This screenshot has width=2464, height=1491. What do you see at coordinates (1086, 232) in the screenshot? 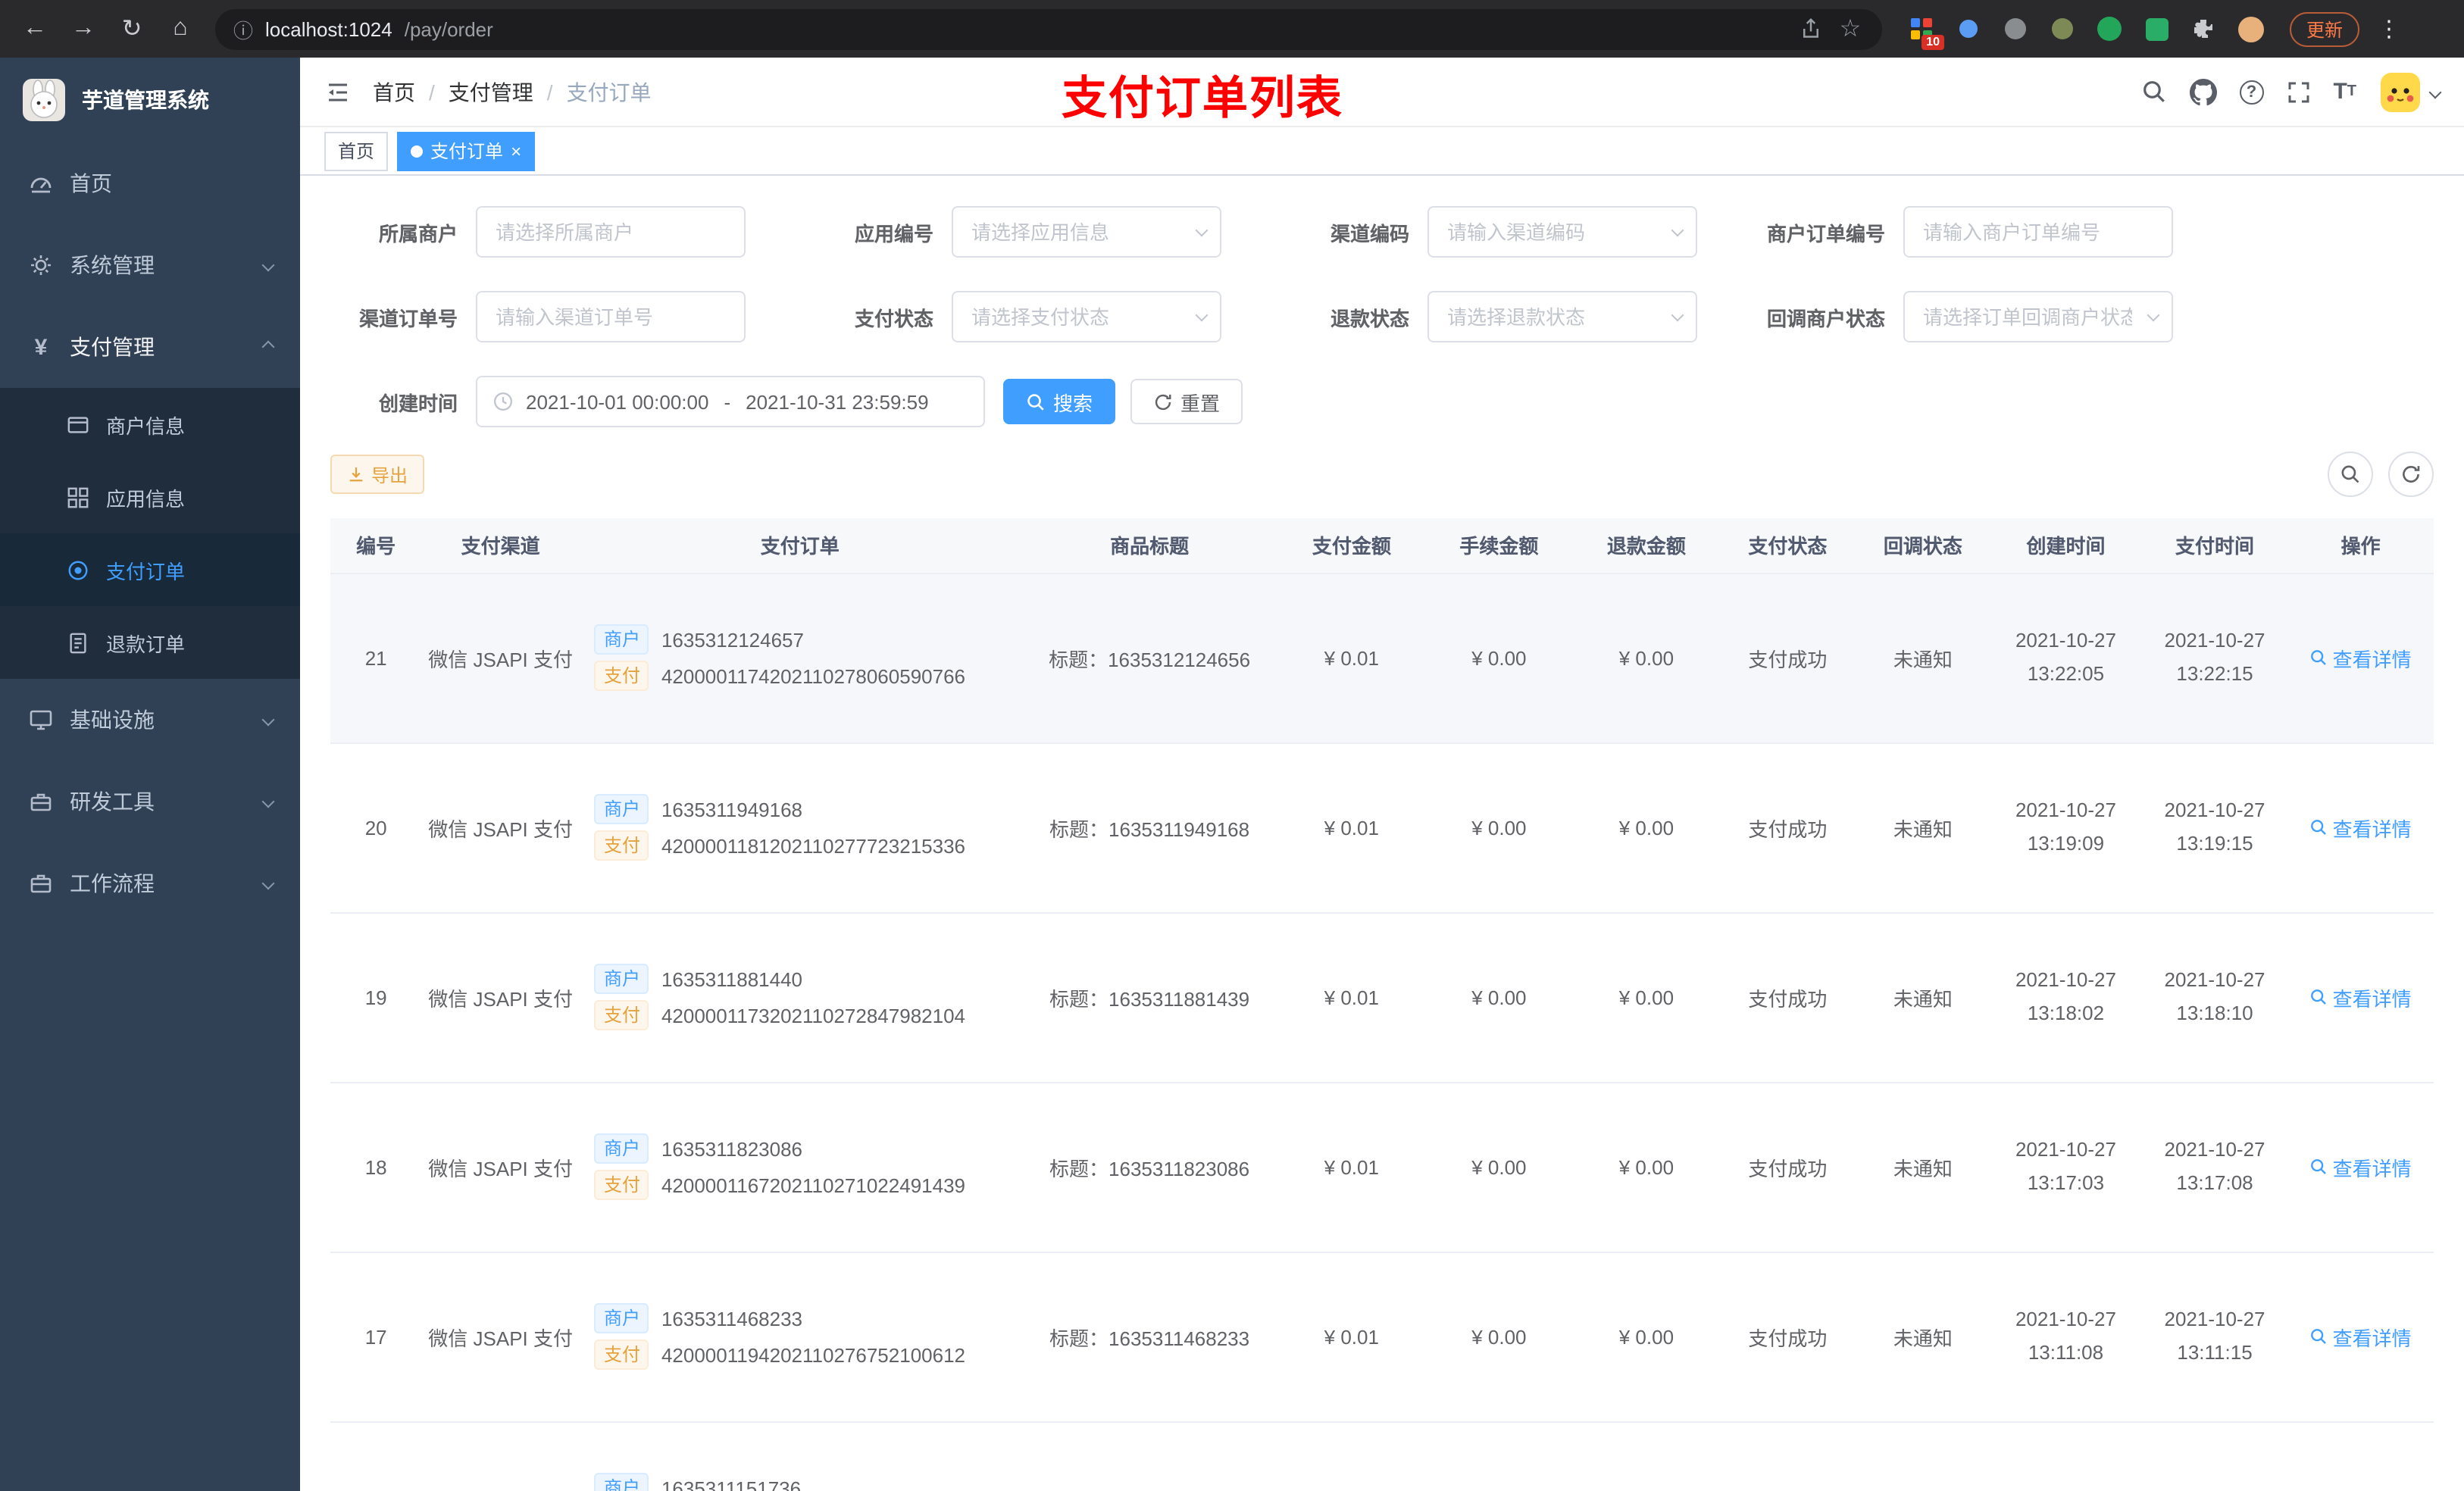
I see `app-no-select` at bounding box center [1086, 232].